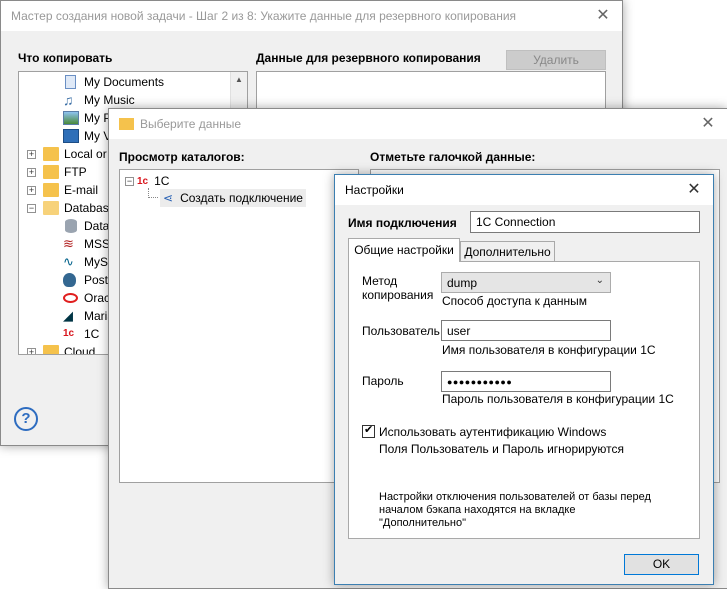 Image resolution: width=727 pixels, height=589 pixels. What do you see at coordinates (549, 350) in the screenshot?
I see `user-hint: Имя пользователя в конфигурации 1С` at bounding box center [549, 350].